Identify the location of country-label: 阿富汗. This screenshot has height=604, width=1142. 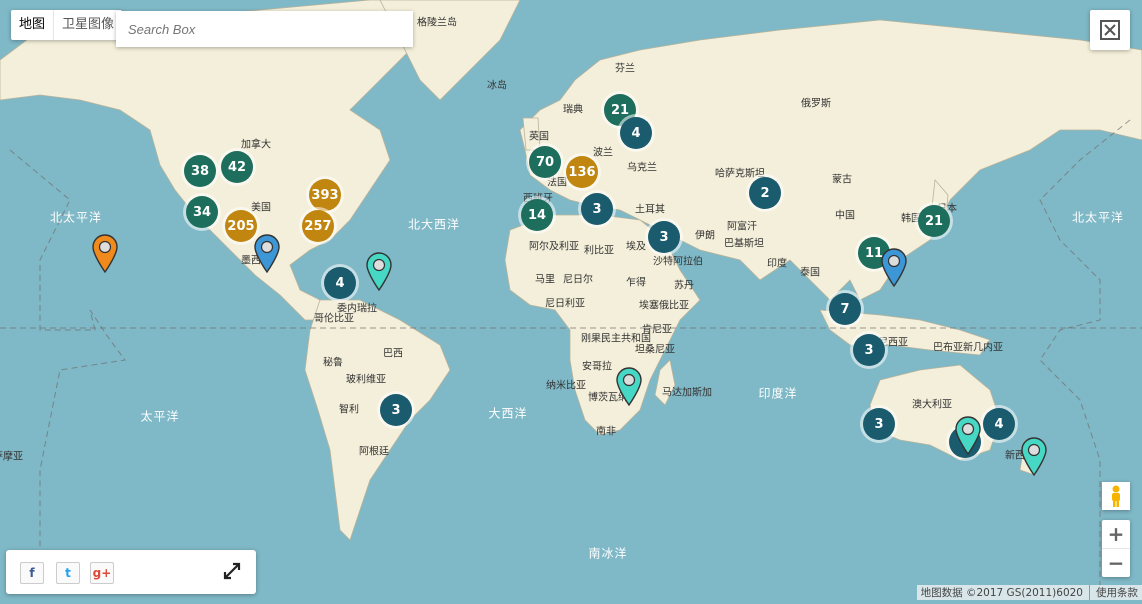
(742, 227).